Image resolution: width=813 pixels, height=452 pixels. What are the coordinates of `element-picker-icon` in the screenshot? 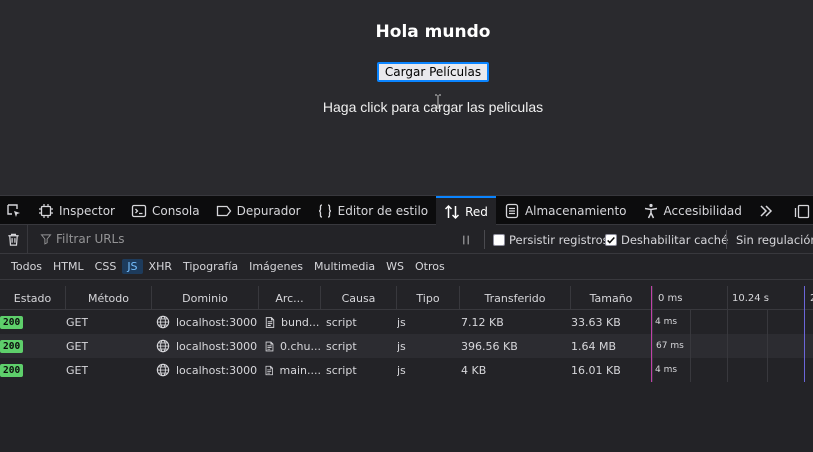 It's located at (13, 210).